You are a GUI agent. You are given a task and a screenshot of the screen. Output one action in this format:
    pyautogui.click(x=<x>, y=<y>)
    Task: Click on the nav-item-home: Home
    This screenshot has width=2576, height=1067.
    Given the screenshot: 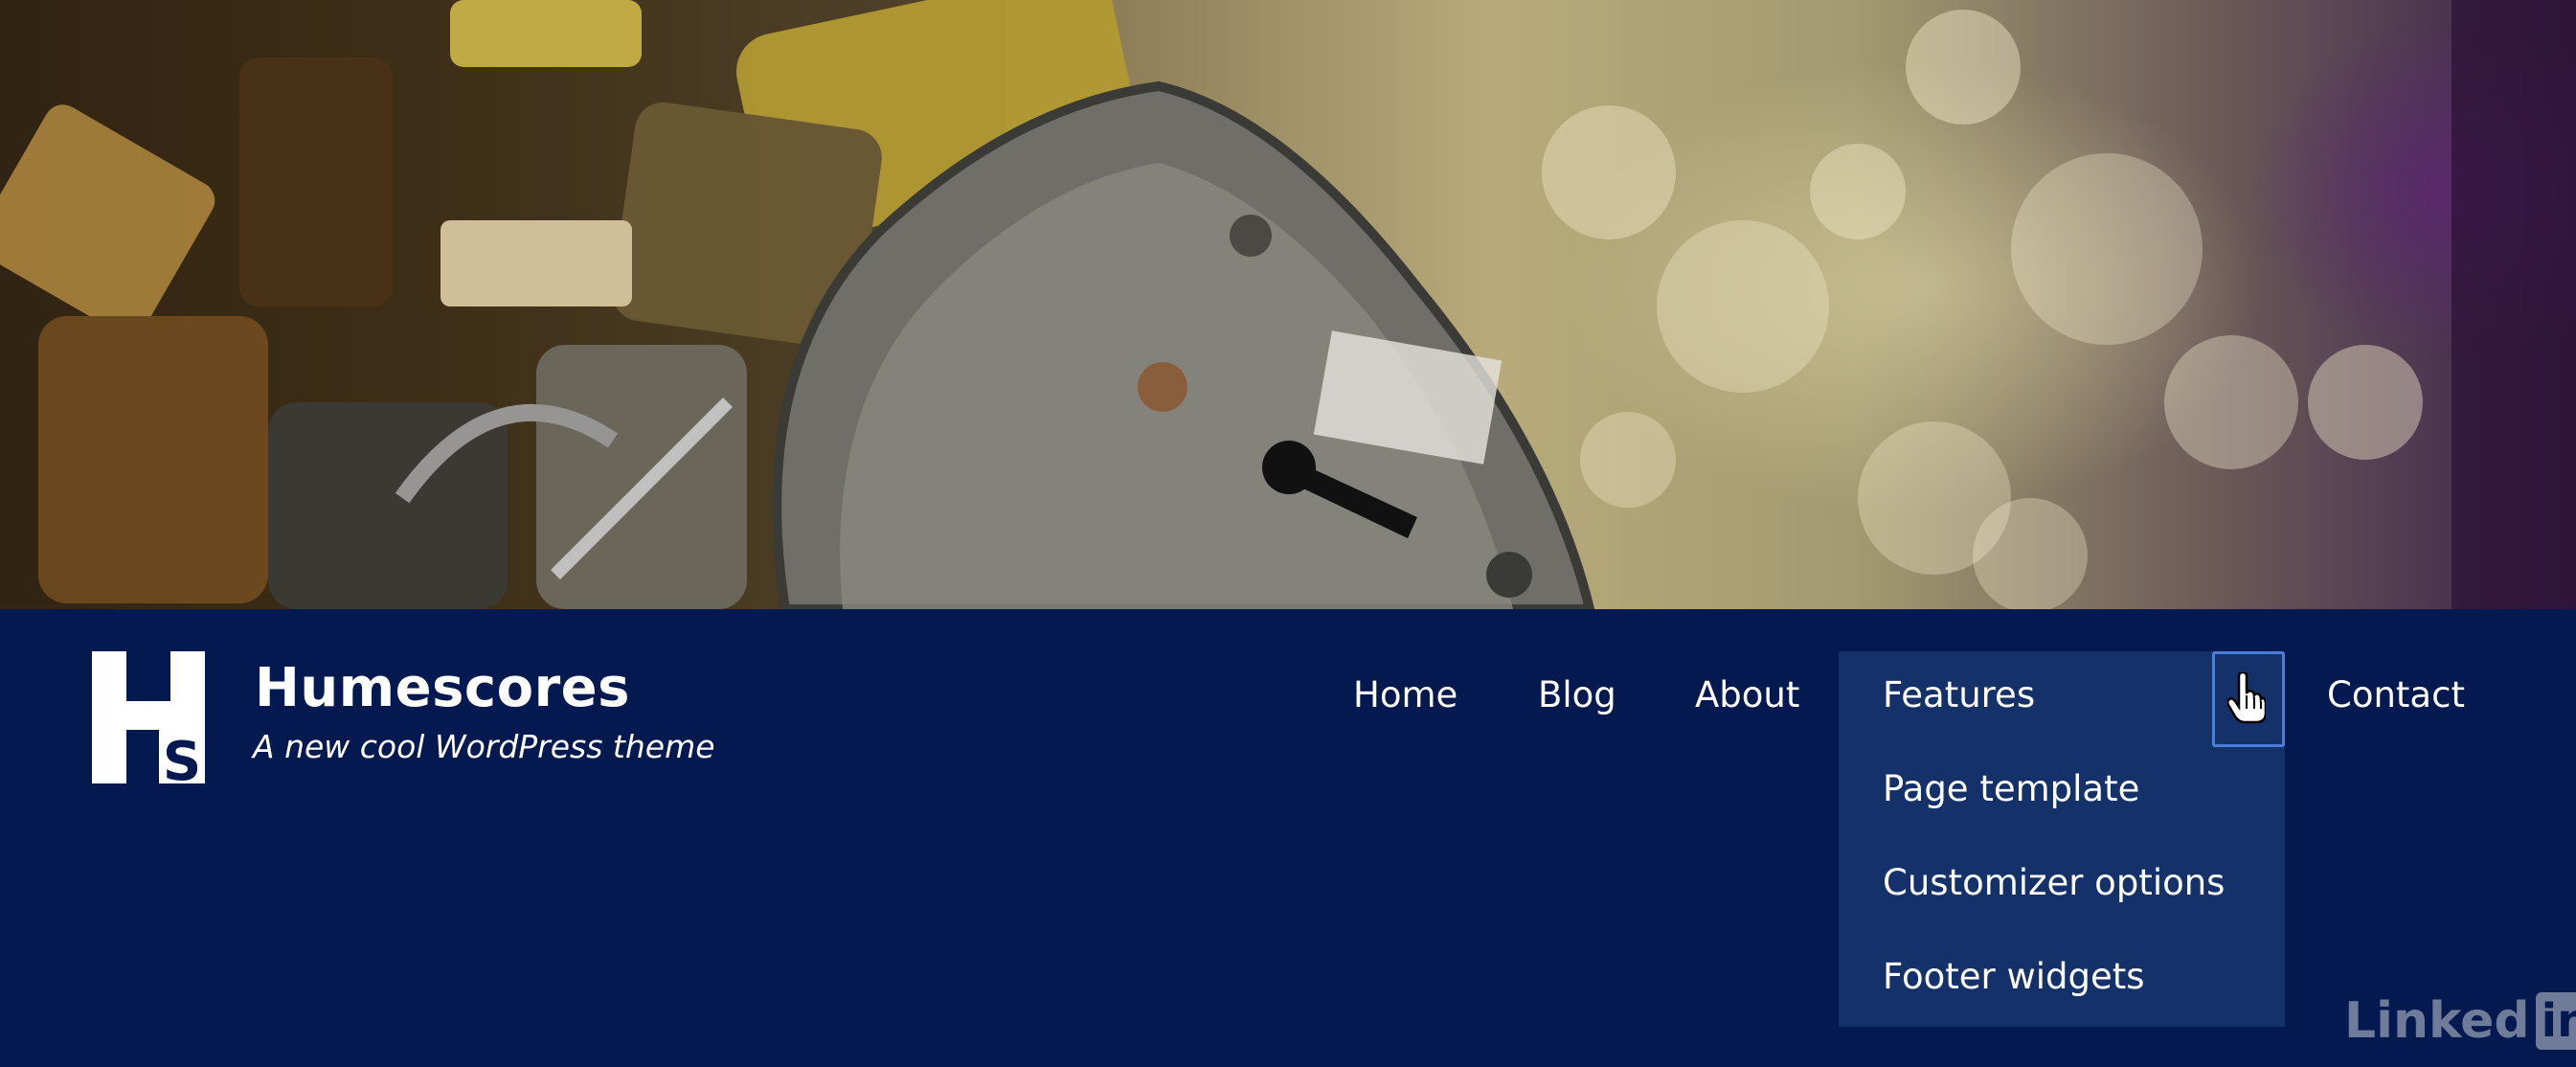 What is the action you would take?
    pyautogui.click(x=1405, y=694)
    